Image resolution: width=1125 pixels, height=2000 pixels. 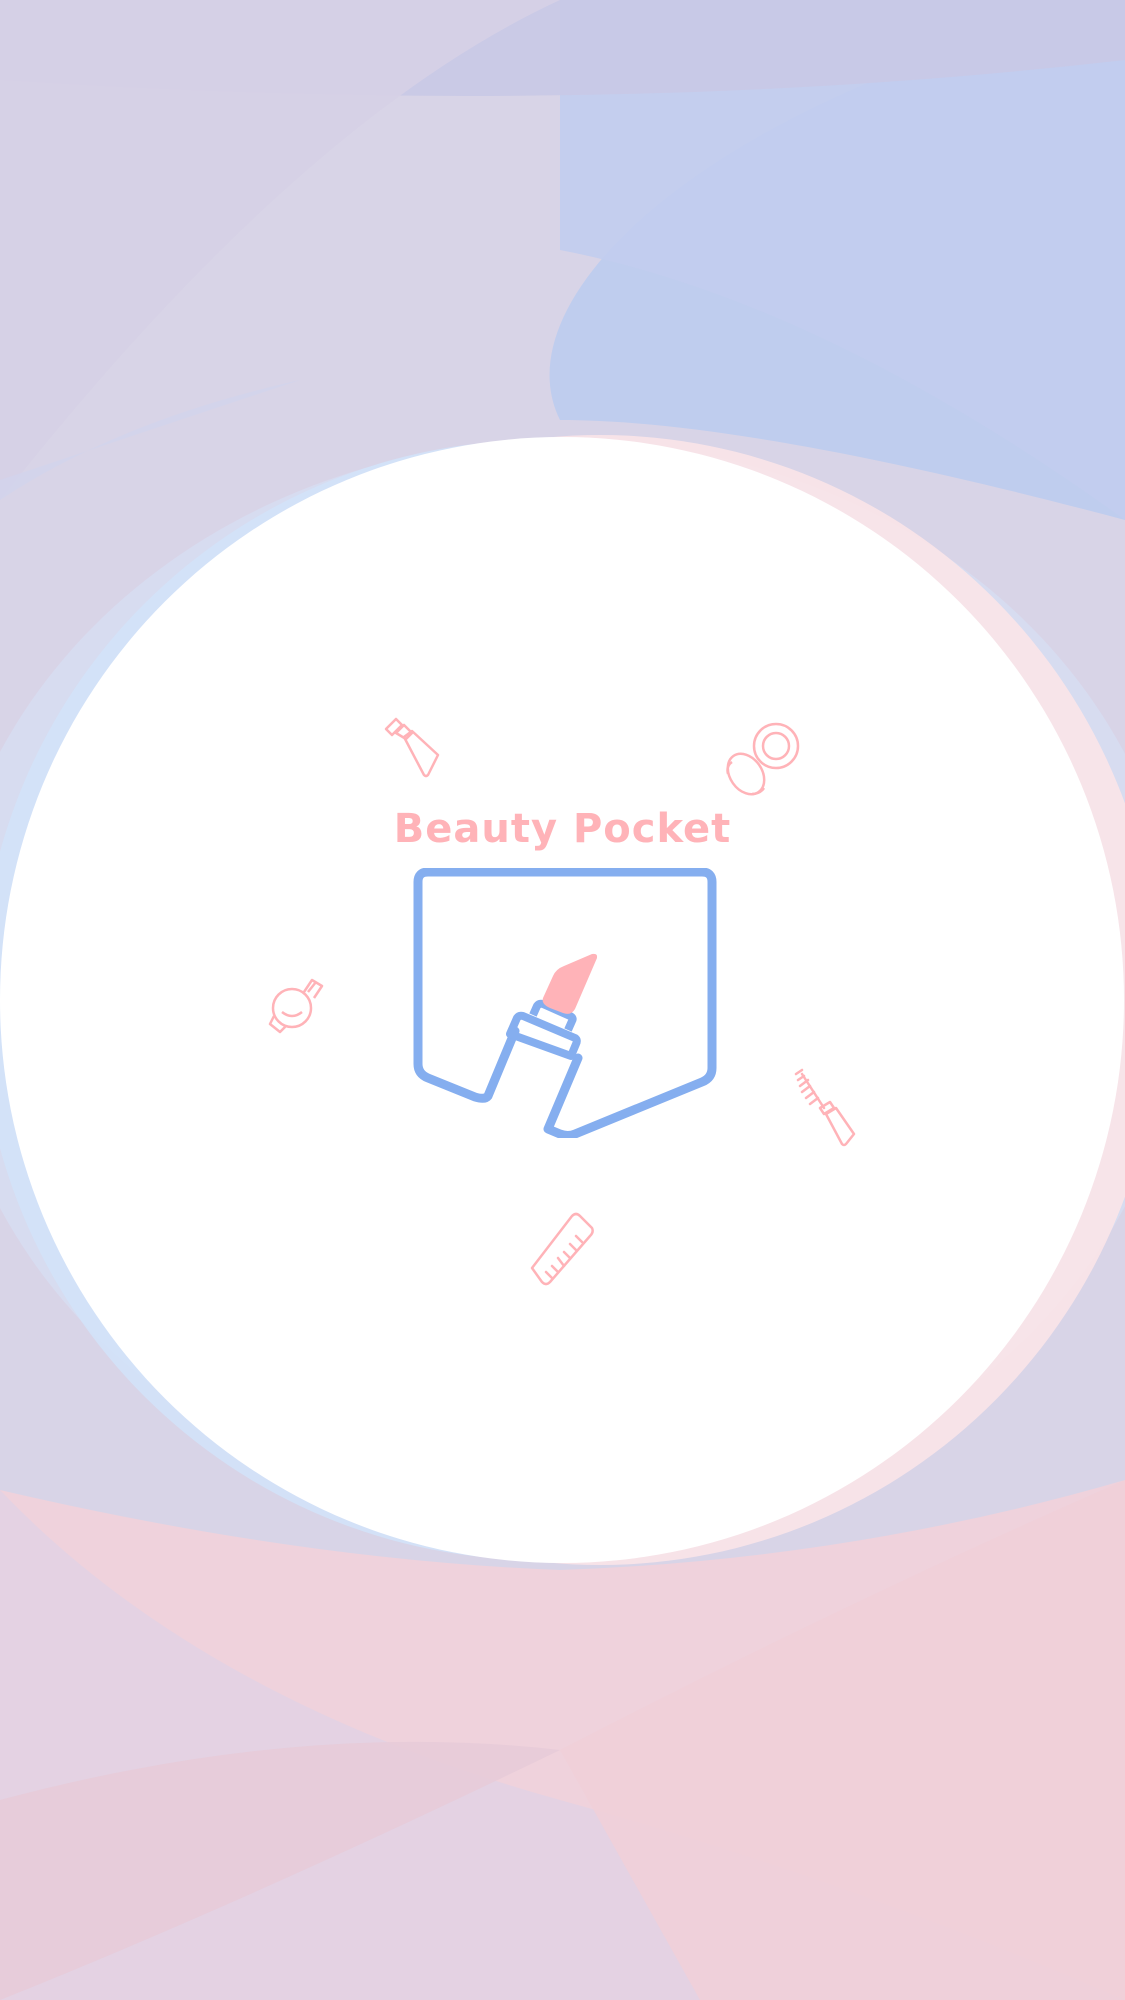 I want to click on app-title: Beauty Pocket, so click(x=562, y=829).